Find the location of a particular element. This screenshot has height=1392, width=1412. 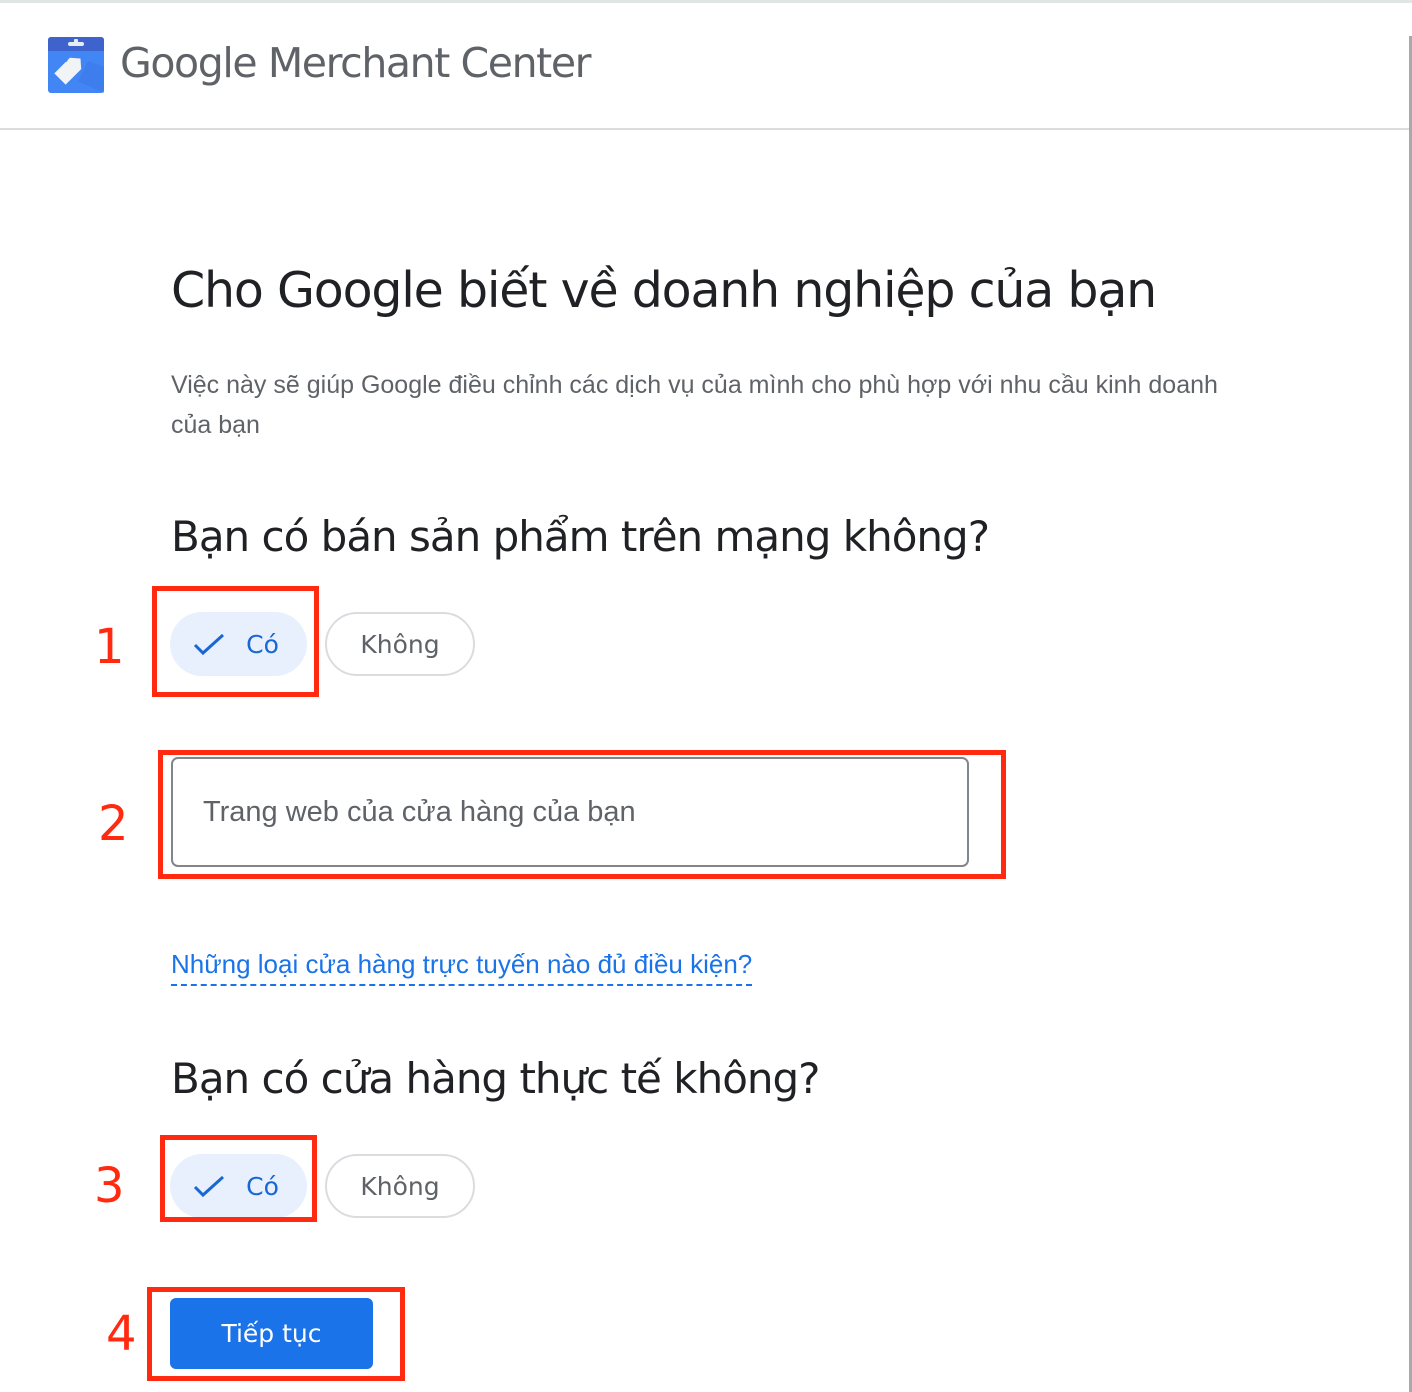

physical-store-no-chip: Không is located at coordinates (400, 1186).